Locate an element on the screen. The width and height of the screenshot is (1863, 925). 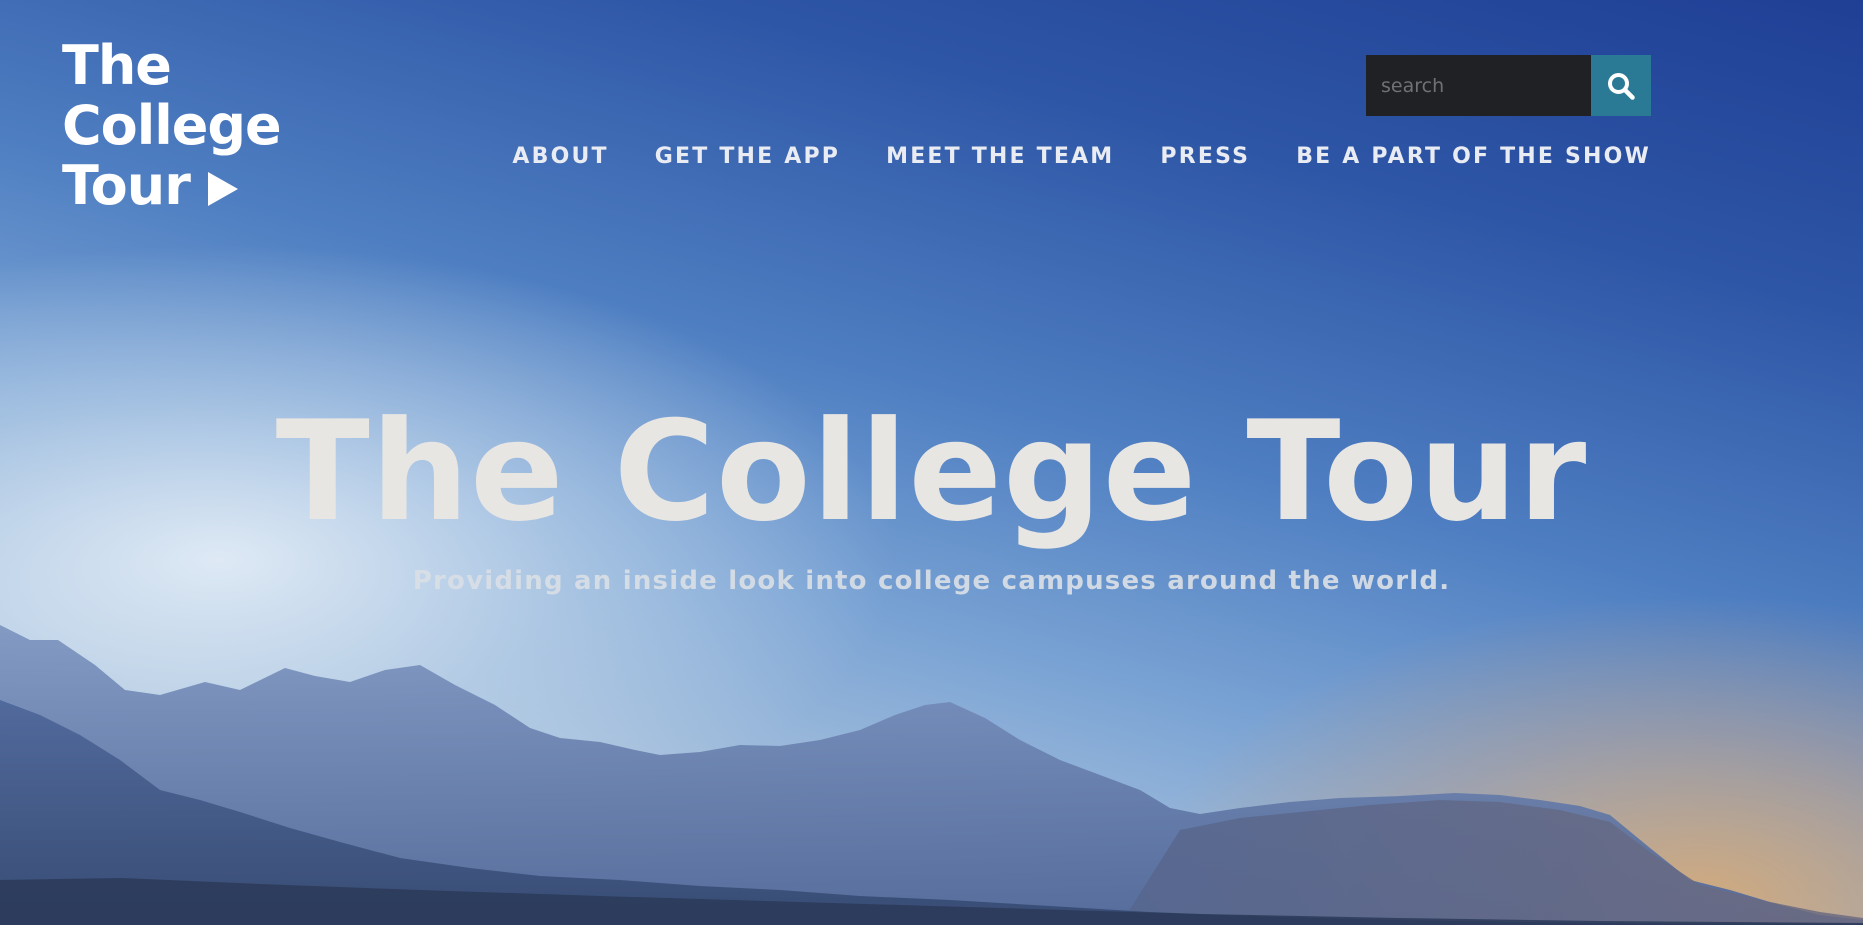
search-form is located at coordinates (1508, 85).